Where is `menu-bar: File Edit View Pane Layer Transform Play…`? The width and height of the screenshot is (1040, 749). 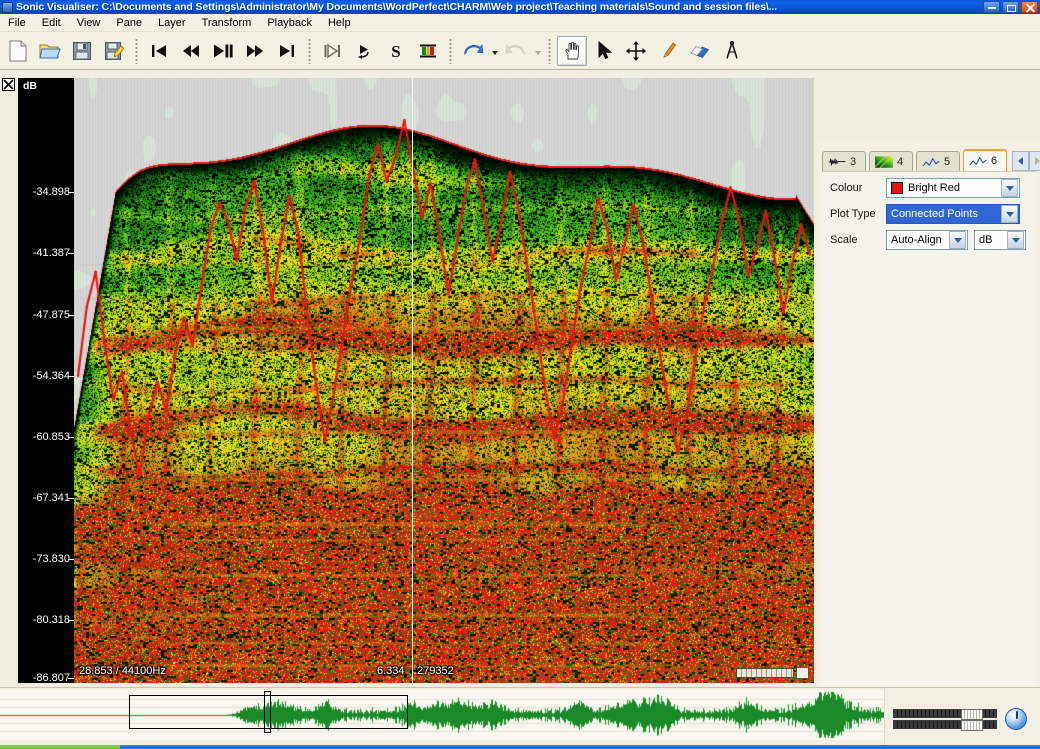 menu-bar: File Edit View Pane Layer Transform Play… is located at coordinates (520, 23).